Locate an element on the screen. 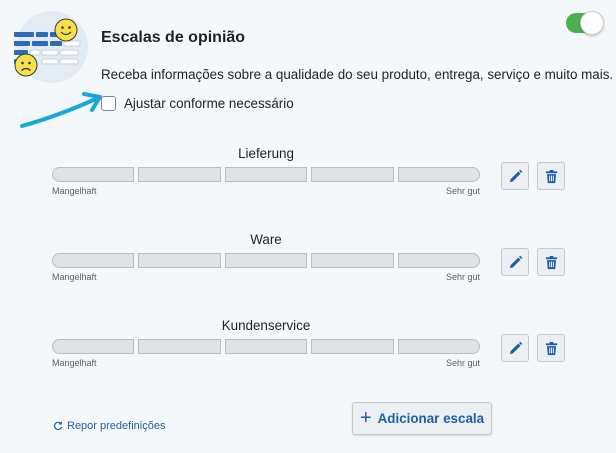 The width and height of the screenshot is (616, 453). scale-item: Ware Mangelhaft Sehr gut is located at coordinates (267, 256).